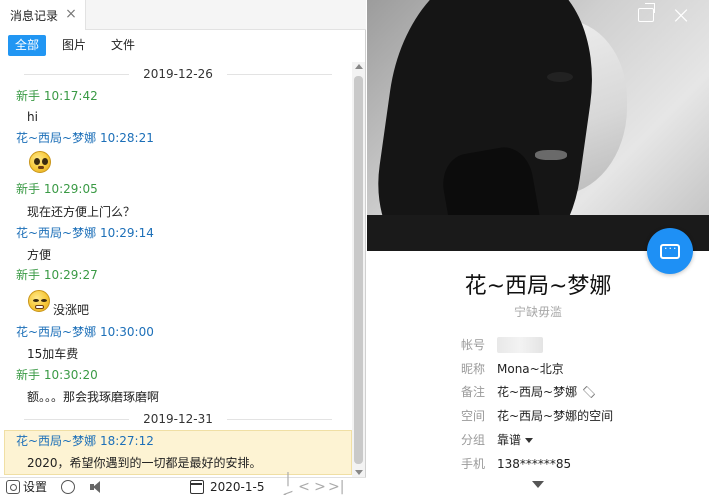  What do you see at coordinates (288, 483) in the screenshot?
I see `first-page-icon: |<` at bounding box center [288, 483].